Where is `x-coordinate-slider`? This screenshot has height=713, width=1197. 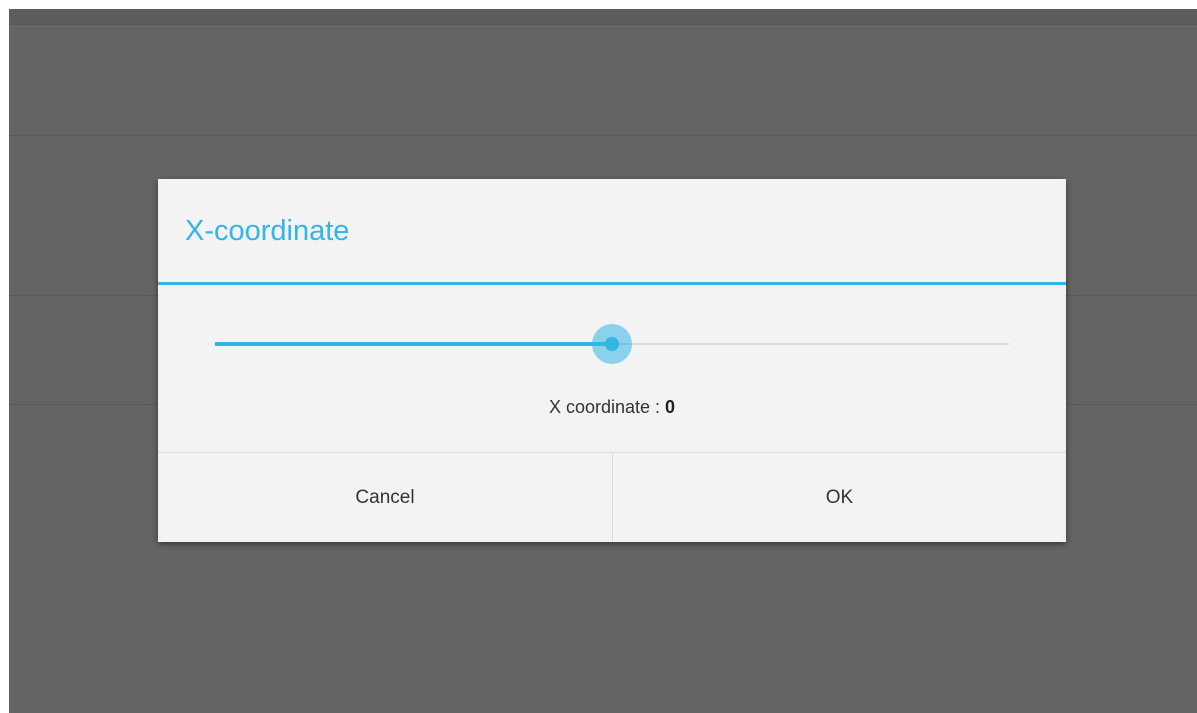 x-coordinate-slider is located at coordinates (612, 344).